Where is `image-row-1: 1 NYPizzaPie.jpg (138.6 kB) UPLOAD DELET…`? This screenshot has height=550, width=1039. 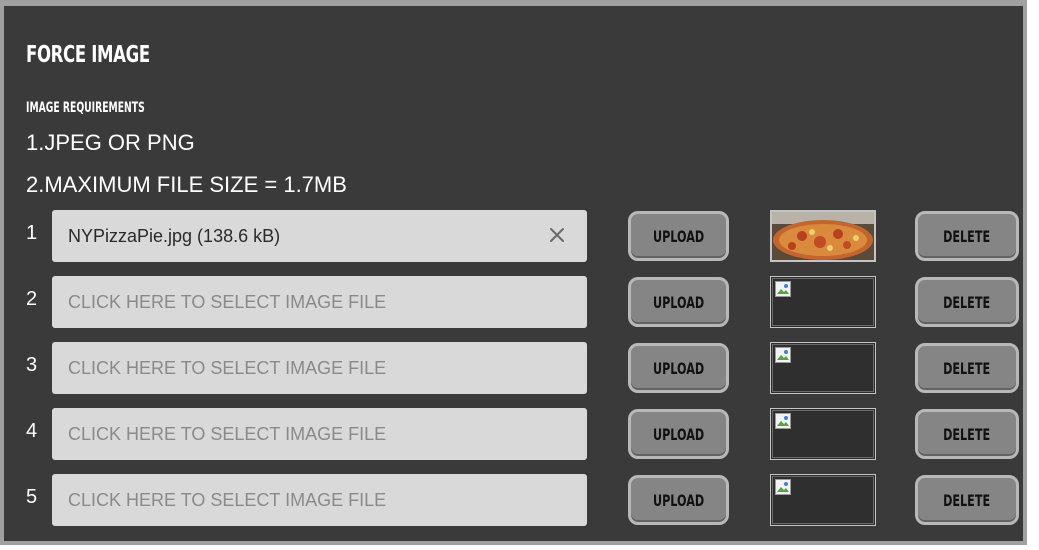
image-row-1: 1 NYPizzaPie.jpg (138.6 kB) UPLOAD DELET… is located at coordinates (517, 236).